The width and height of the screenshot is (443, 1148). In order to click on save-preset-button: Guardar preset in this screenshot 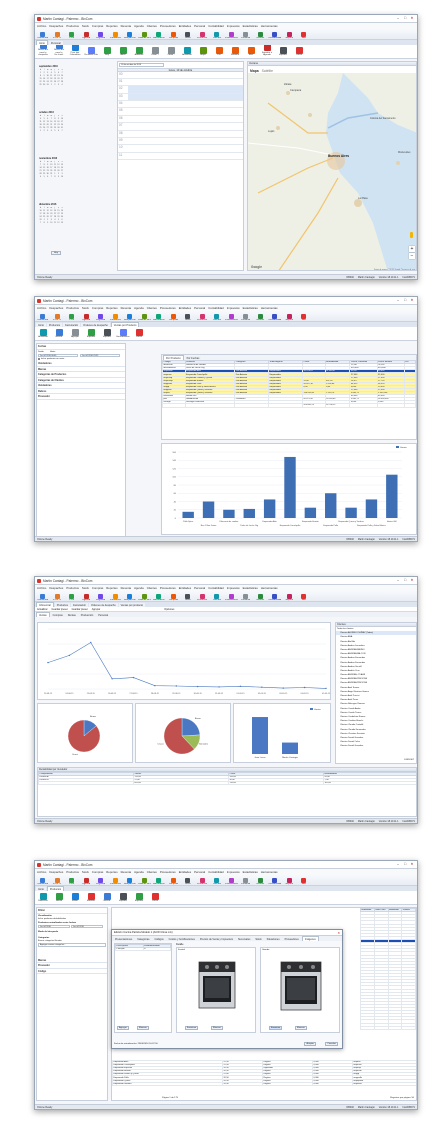, I will do `click(60, 609)`.